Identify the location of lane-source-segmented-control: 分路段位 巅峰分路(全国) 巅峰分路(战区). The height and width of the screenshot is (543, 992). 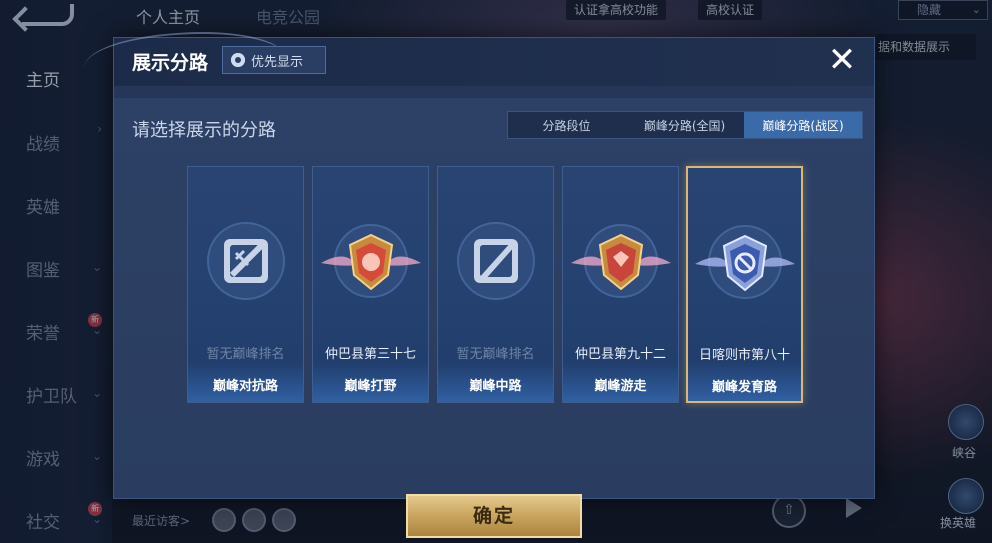
(685, 125).